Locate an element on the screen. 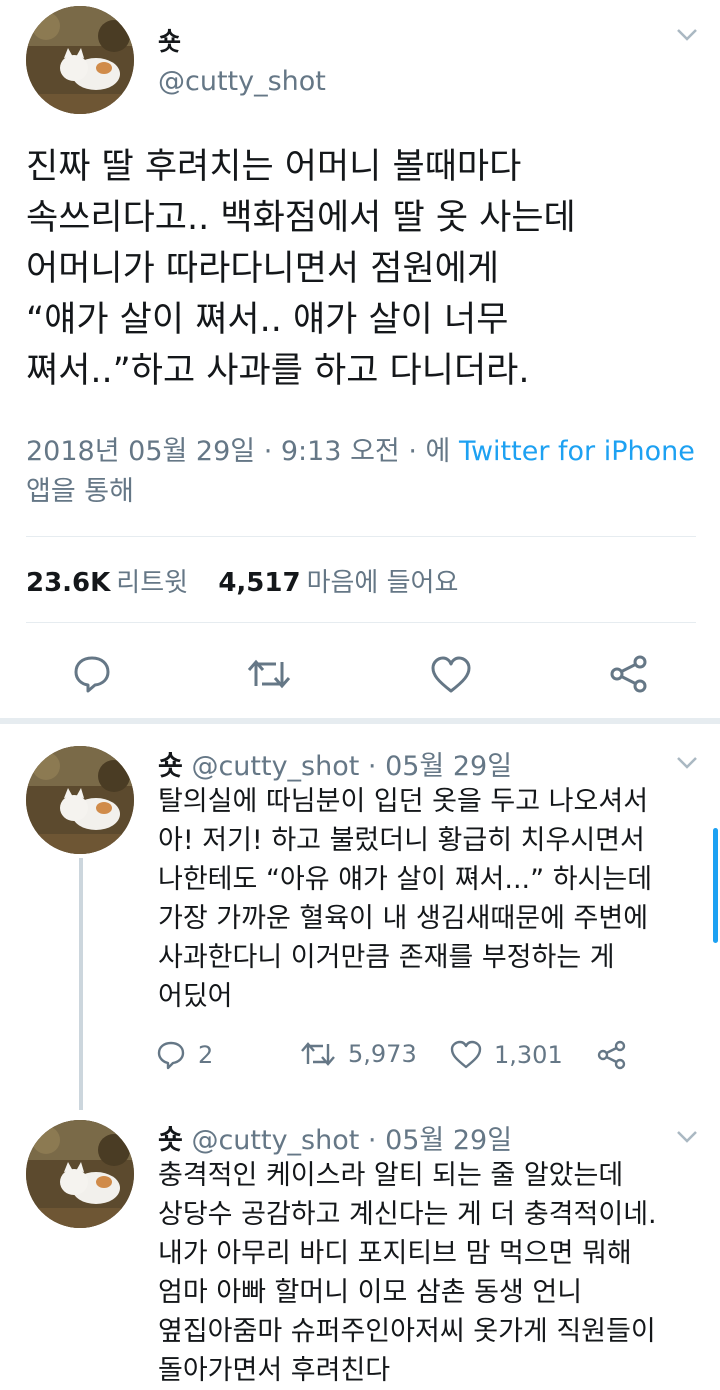 This screenshot has height=1390, width=720. like-count: 1,301 is located at coordinates (528, 1055).